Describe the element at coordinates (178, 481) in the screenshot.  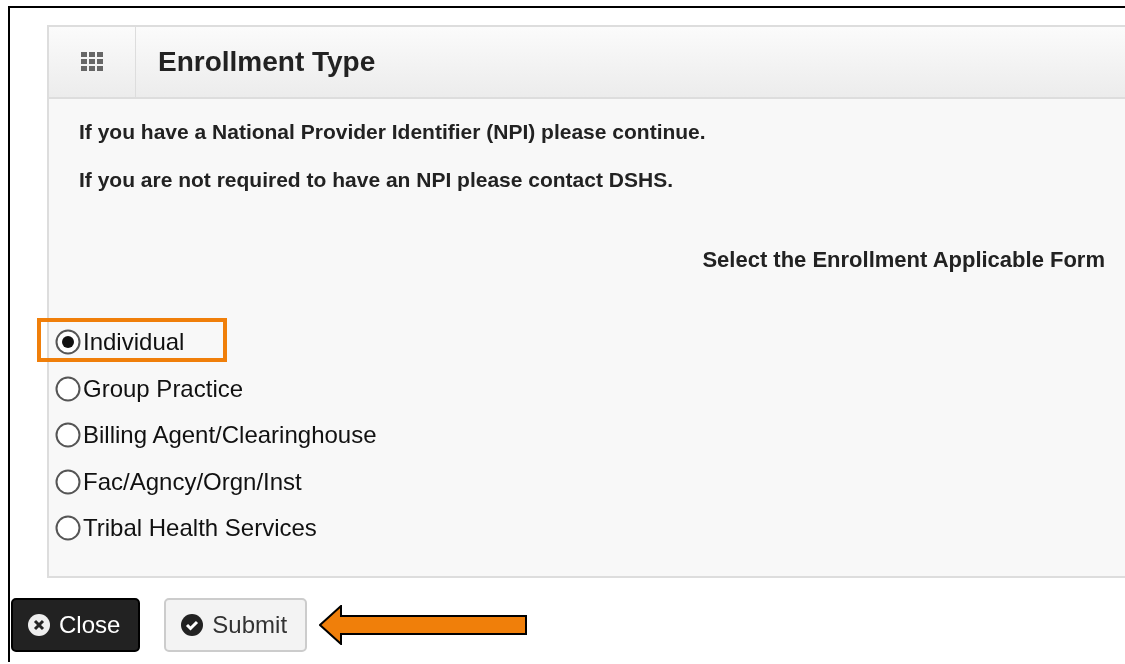
I see `radio-option: Fac/Agncy/Orgn/Inst` at that location.